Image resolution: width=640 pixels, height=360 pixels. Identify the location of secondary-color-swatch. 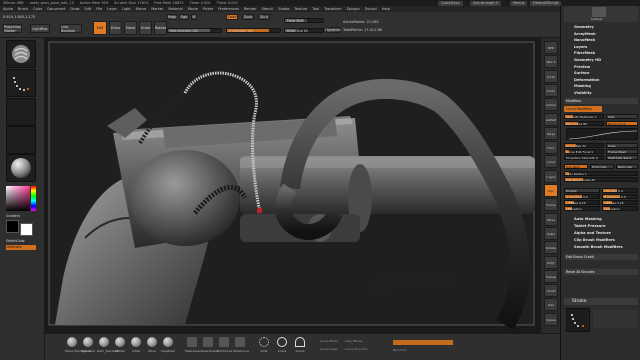
(12, 226).